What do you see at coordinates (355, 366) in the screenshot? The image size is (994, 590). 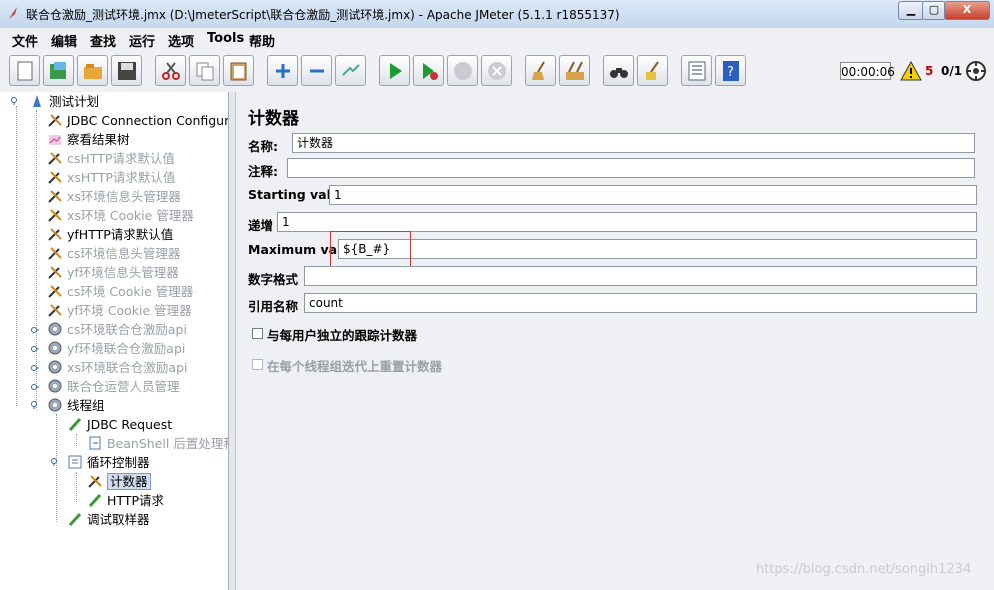 I see `reset-on-iteration-label: 在每个线程组迭代上重置计数器` at bounding box center [355, 366].